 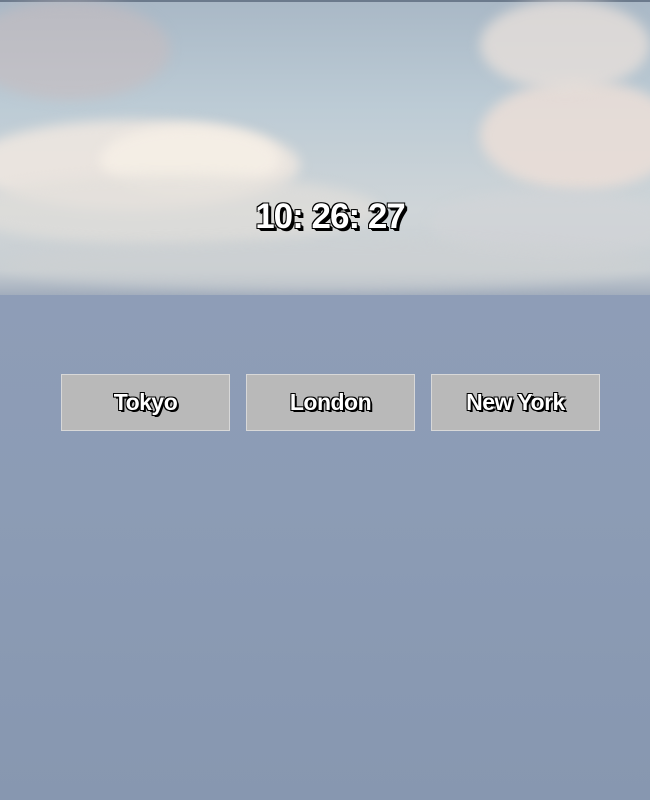 I want to click on tokyo-button: Tokyo, so click(x=145, y=402).